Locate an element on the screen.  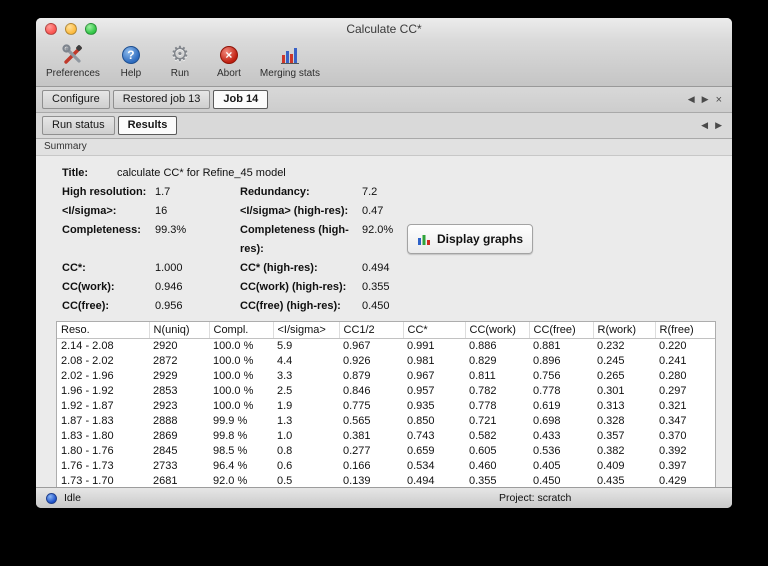
summary-label: CC(free): is located at coordinates (86, 306).